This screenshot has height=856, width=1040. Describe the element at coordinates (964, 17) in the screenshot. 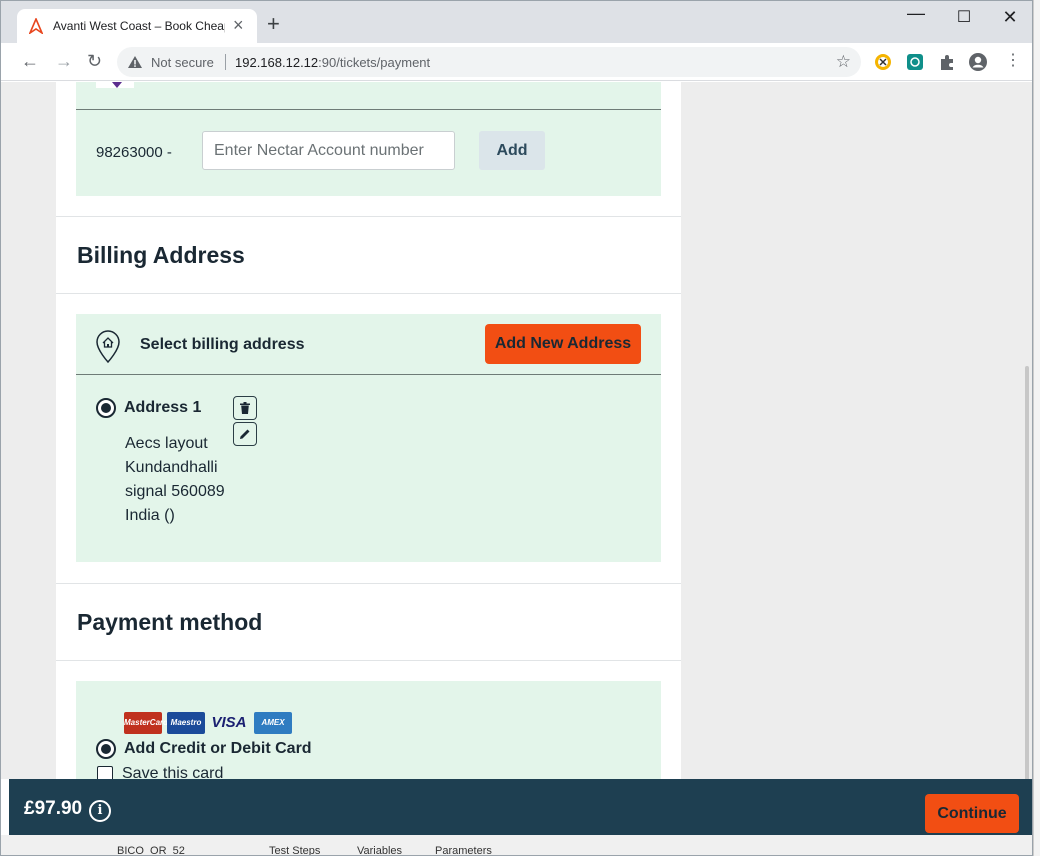

I see `maximize-icon: ☐` at that location.